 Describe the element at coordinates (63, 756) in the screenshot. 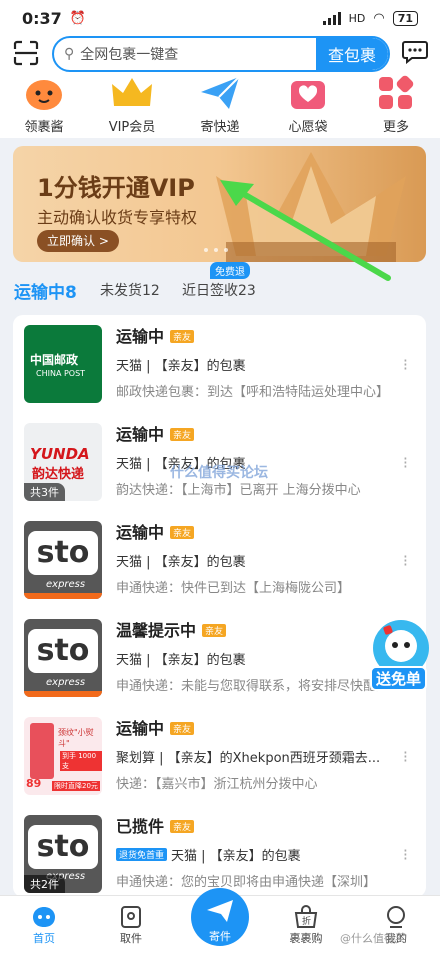

I see `product-thumbnail: 颈纹"小熨斗" 到手 1000支 89 限时直降20元` at that location.